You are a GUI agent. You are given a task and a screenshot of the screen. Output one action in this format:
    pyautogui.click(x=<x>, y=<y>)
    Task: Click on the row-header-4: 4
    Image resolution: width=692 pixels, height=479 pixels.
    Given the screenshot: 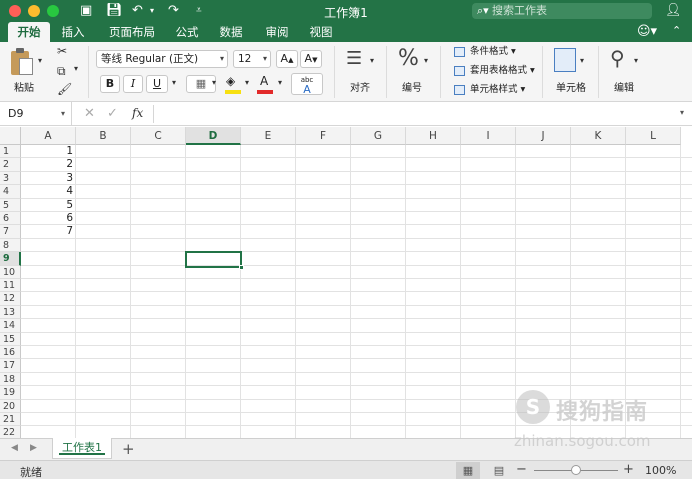 What is the action you would take?
    pyautogui.click(x=10, y=192)
    